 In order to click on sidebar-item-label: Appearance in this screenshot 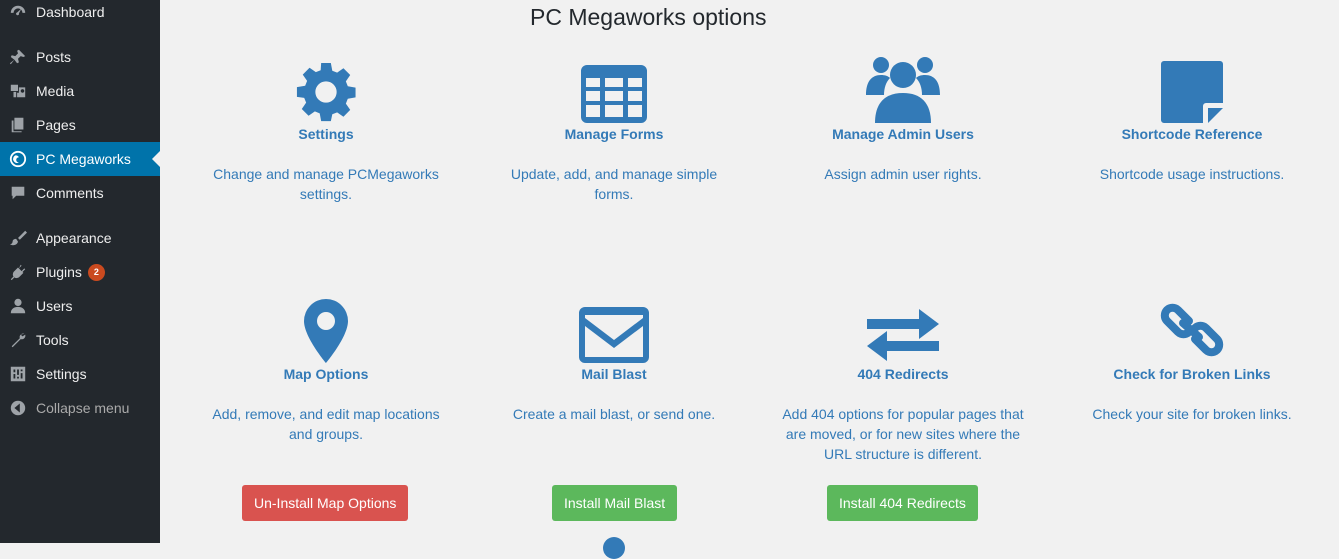, I will do `click(74, 238)`.